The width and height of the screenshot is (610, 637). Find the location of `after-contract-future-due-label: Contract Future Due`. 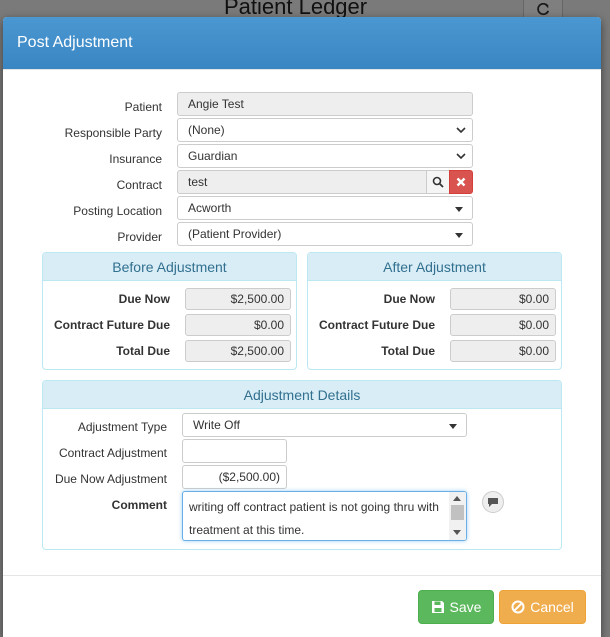

after-contract-future-due-label: Contract Future Due is located at coordinates (376, 325).